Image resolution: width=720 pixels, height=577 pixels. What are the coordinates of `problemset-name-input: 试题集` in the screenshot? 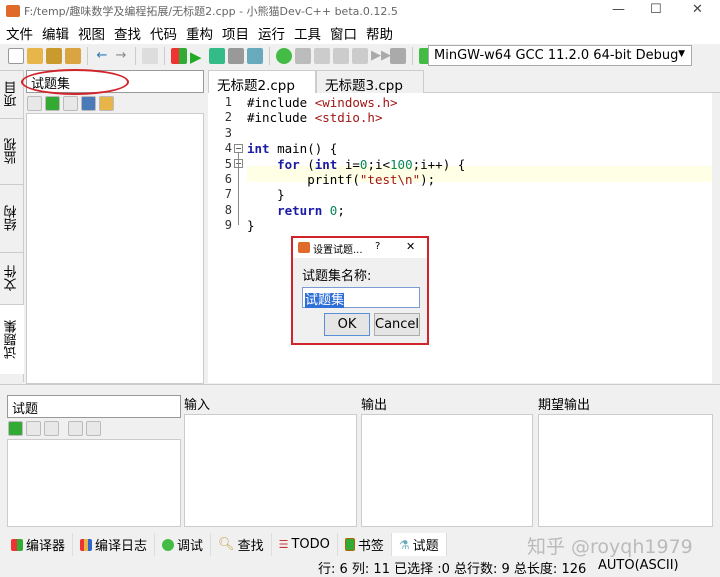 It's located at (361, 297).